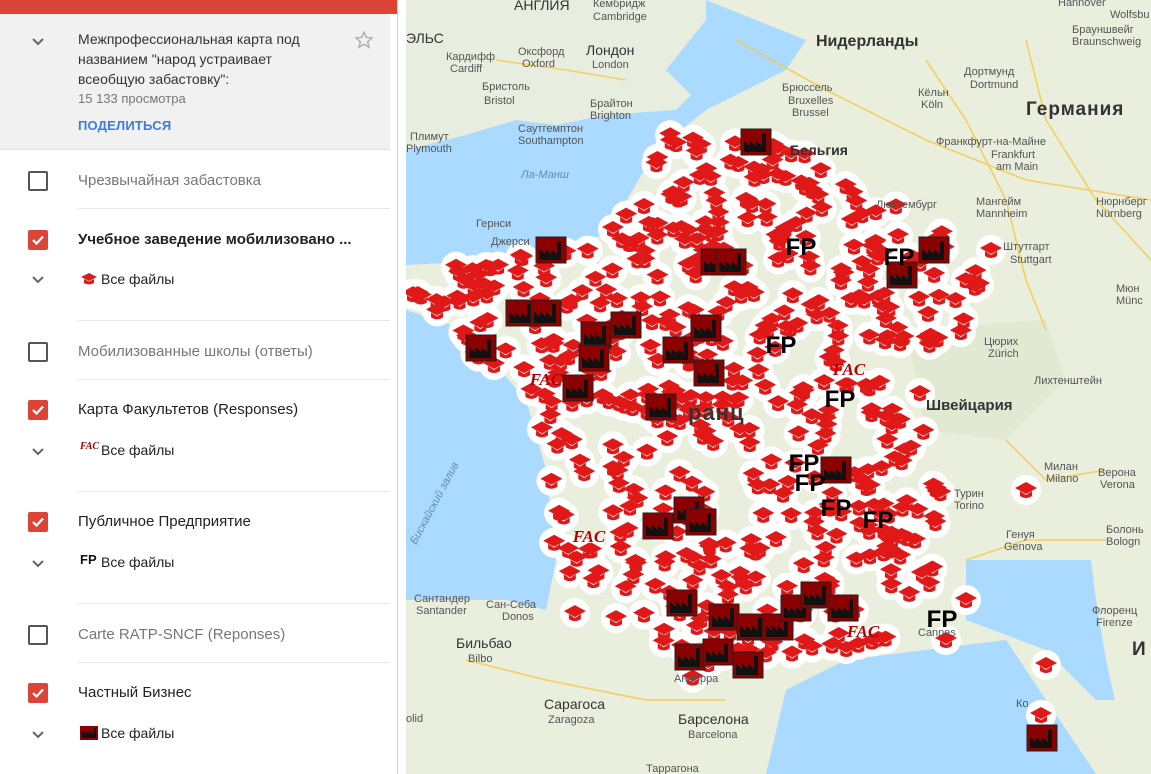 Image resolution: width=1151 pixels, height=774 pixels. I want to click on map-label: Мангейм, so click(998, 202).